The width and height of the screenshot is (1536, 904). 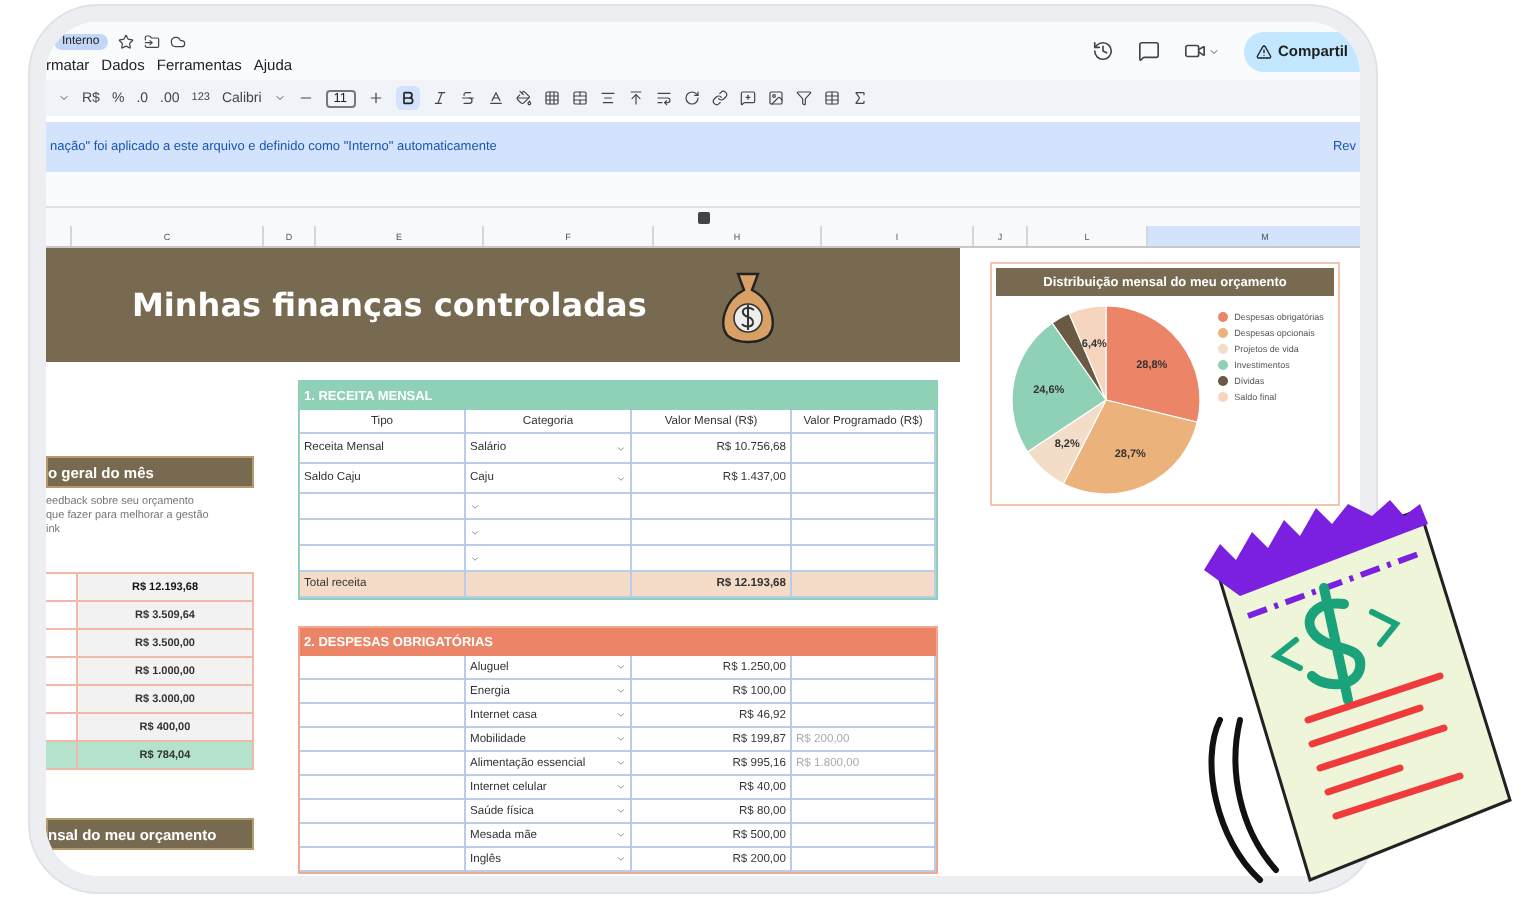 What do you see at coordinates (579, 98) in the screenshot?
I see `merge-cells-icon` at bounding box center [579, 98].